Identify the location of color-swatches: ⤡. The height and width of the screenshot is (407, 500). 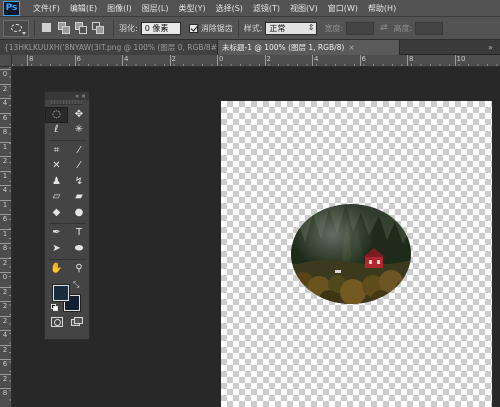
(67, 297).